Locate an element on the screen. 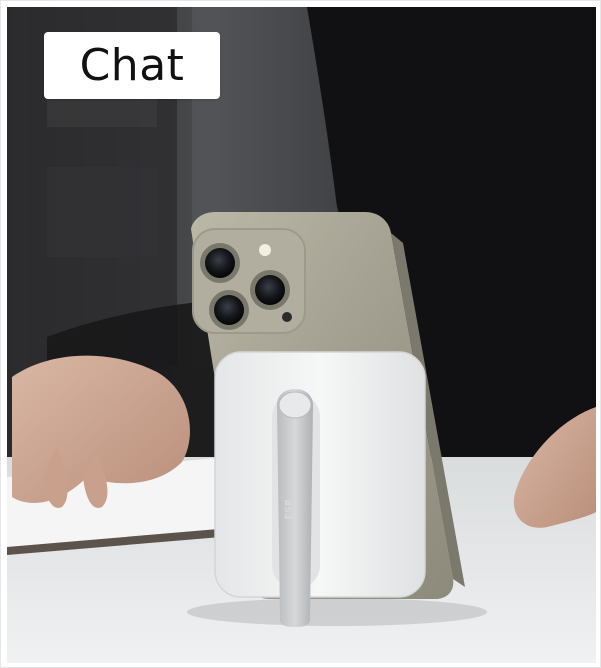 The height and width of the screenshot is (668, 601). esr-logo-text: ESR is located at coordinates (290, 509).